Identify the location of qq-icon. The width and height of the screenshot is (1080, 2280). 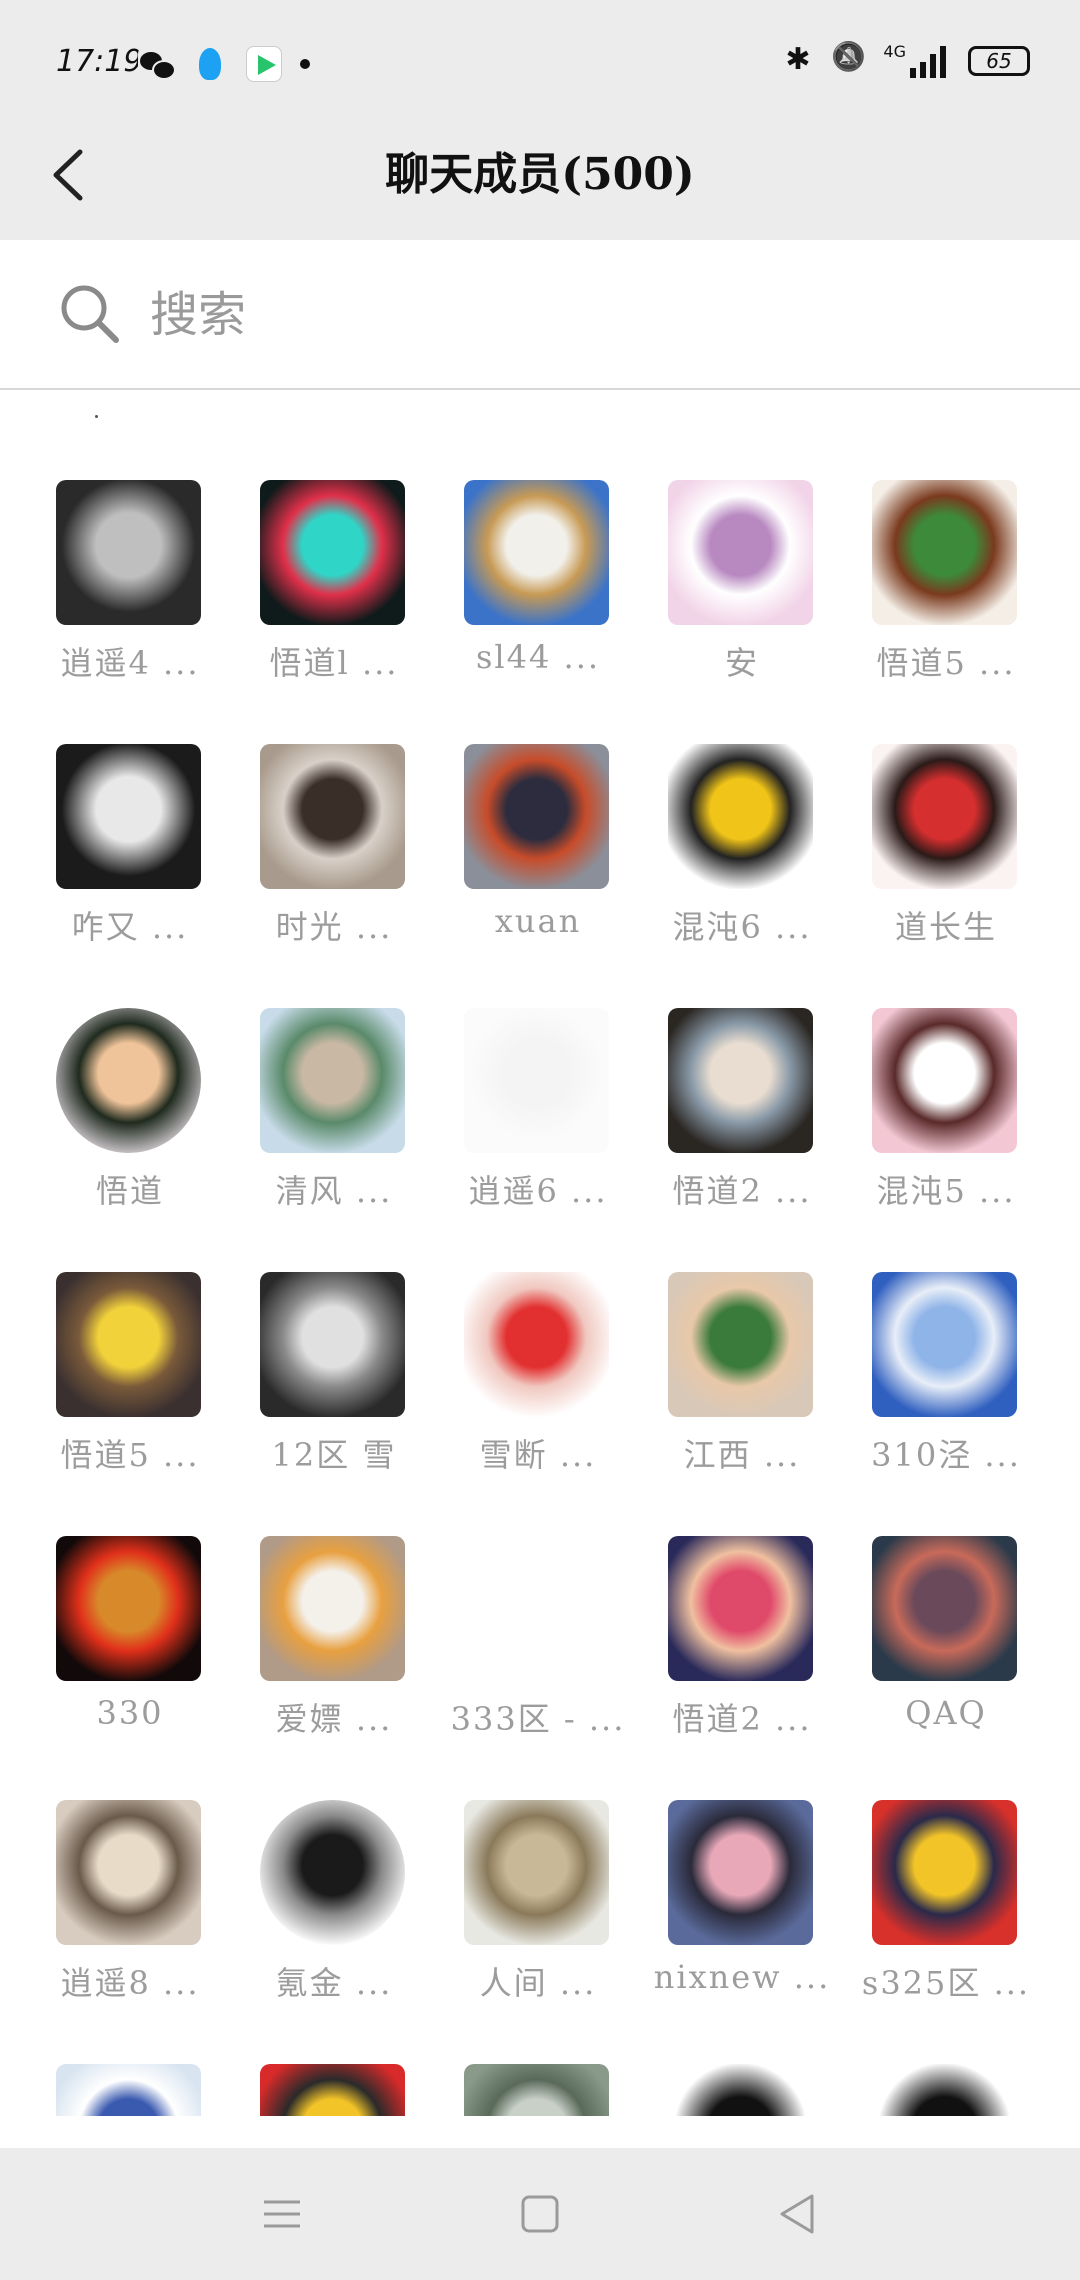
(210, 64).